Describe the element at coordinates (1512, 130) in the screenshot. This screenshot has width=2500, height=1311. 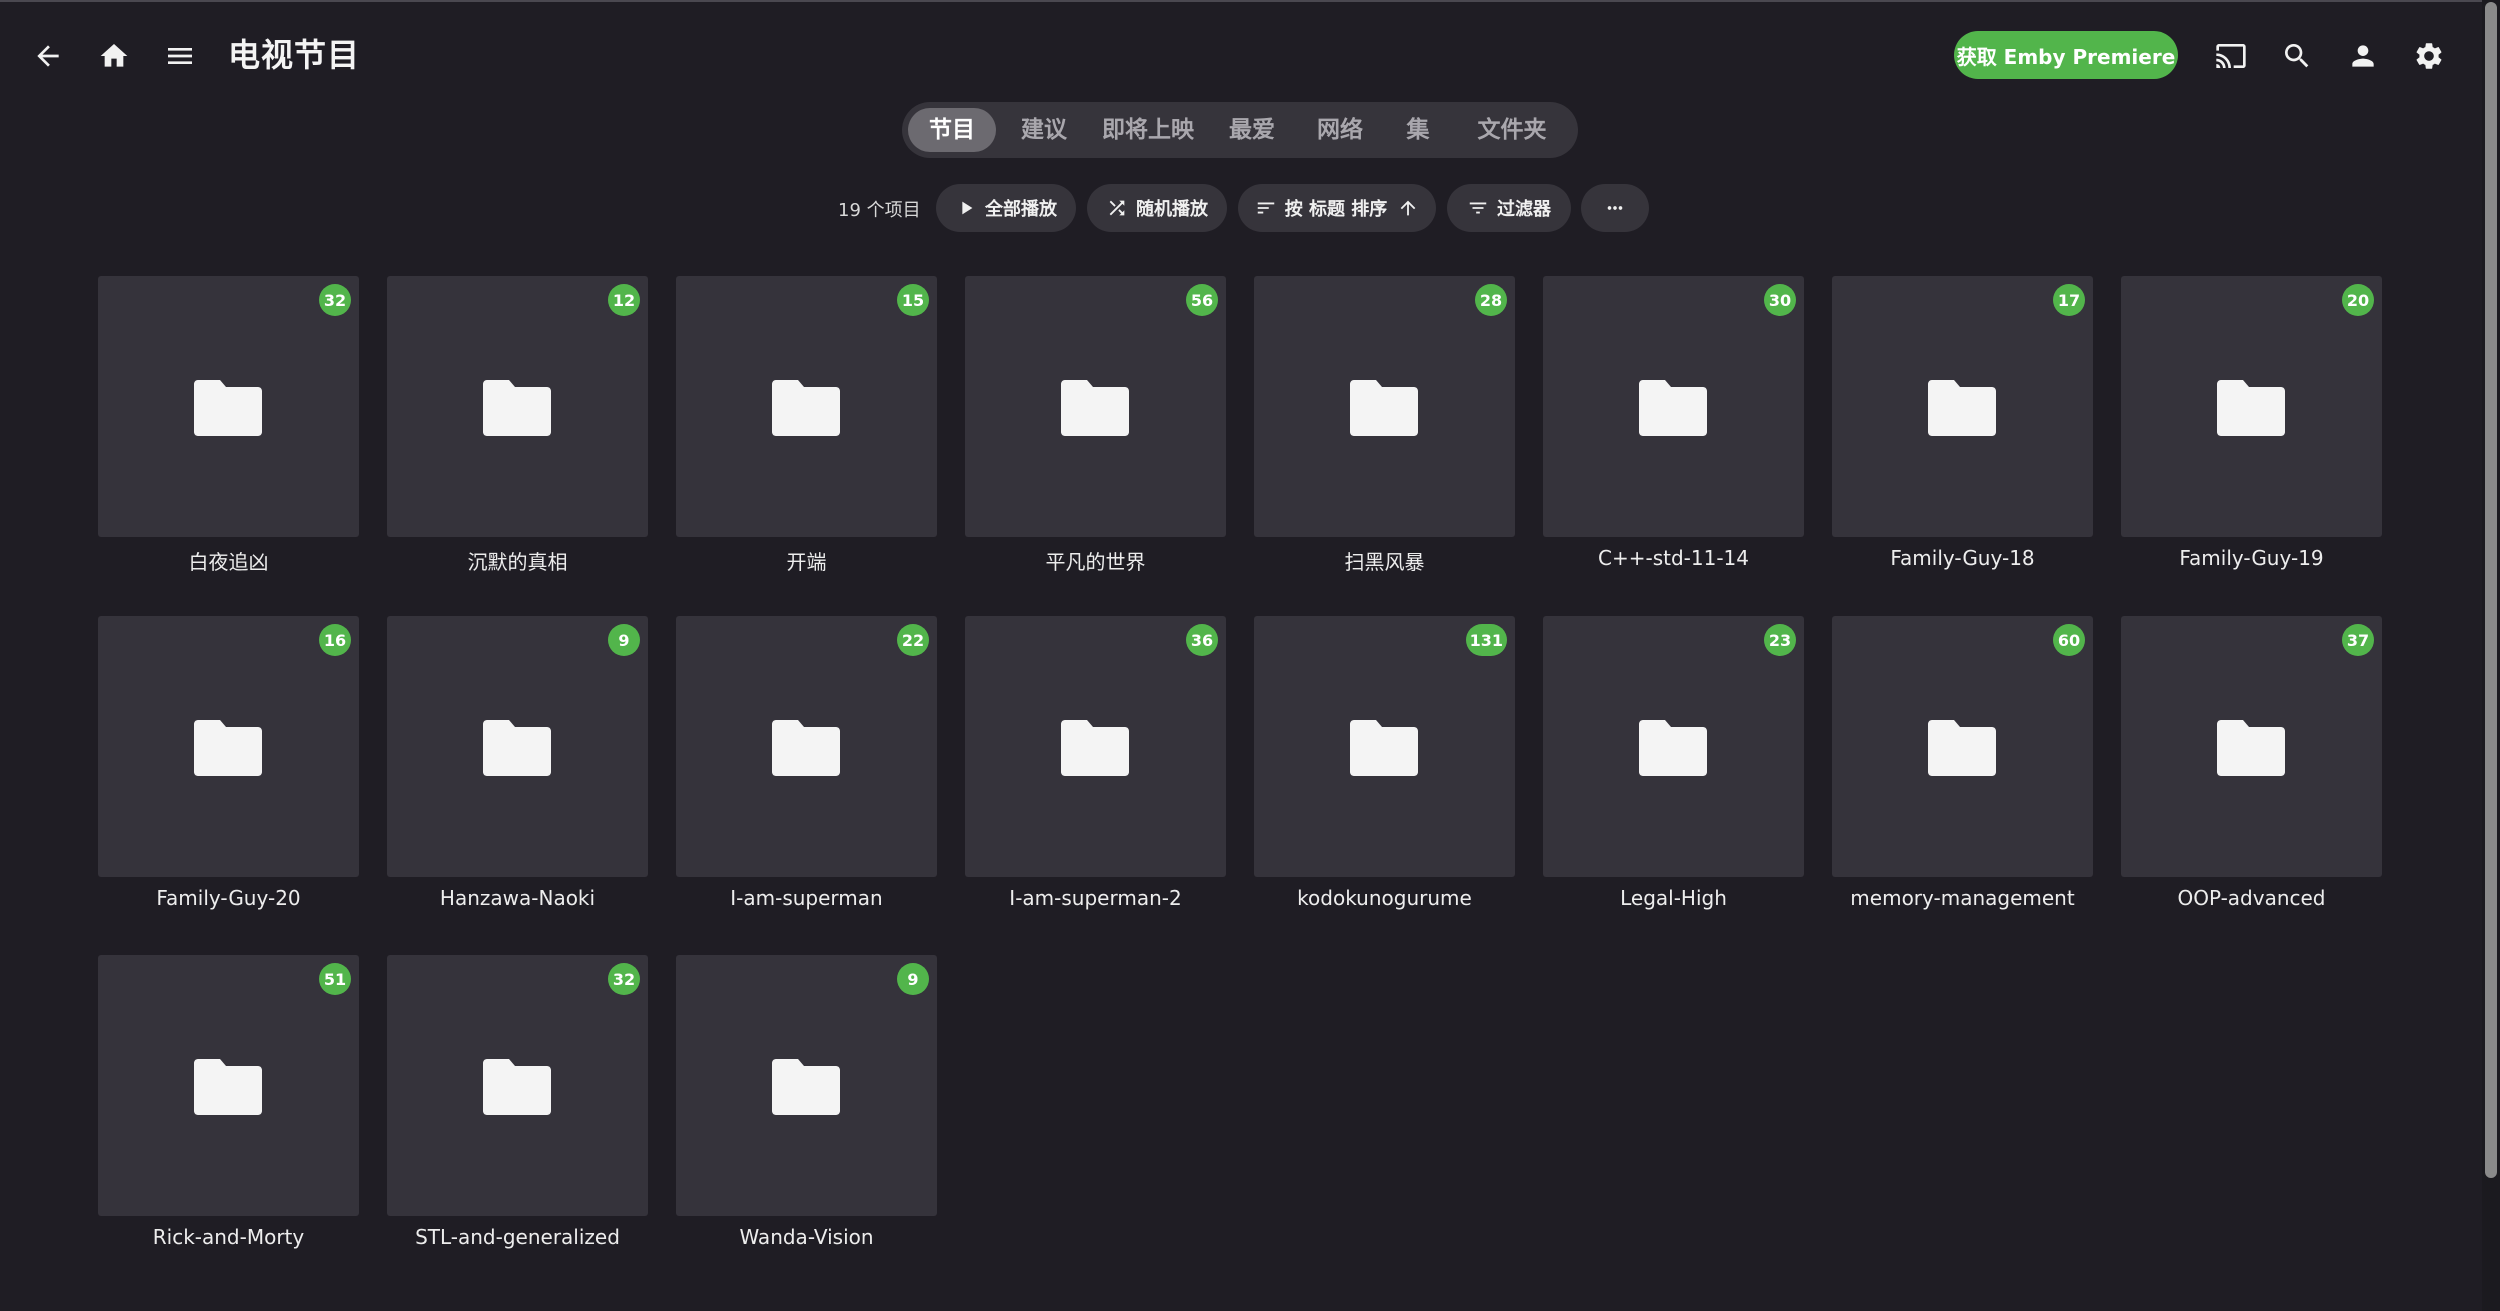
I see `tab-folders: 文件夹` at that location.